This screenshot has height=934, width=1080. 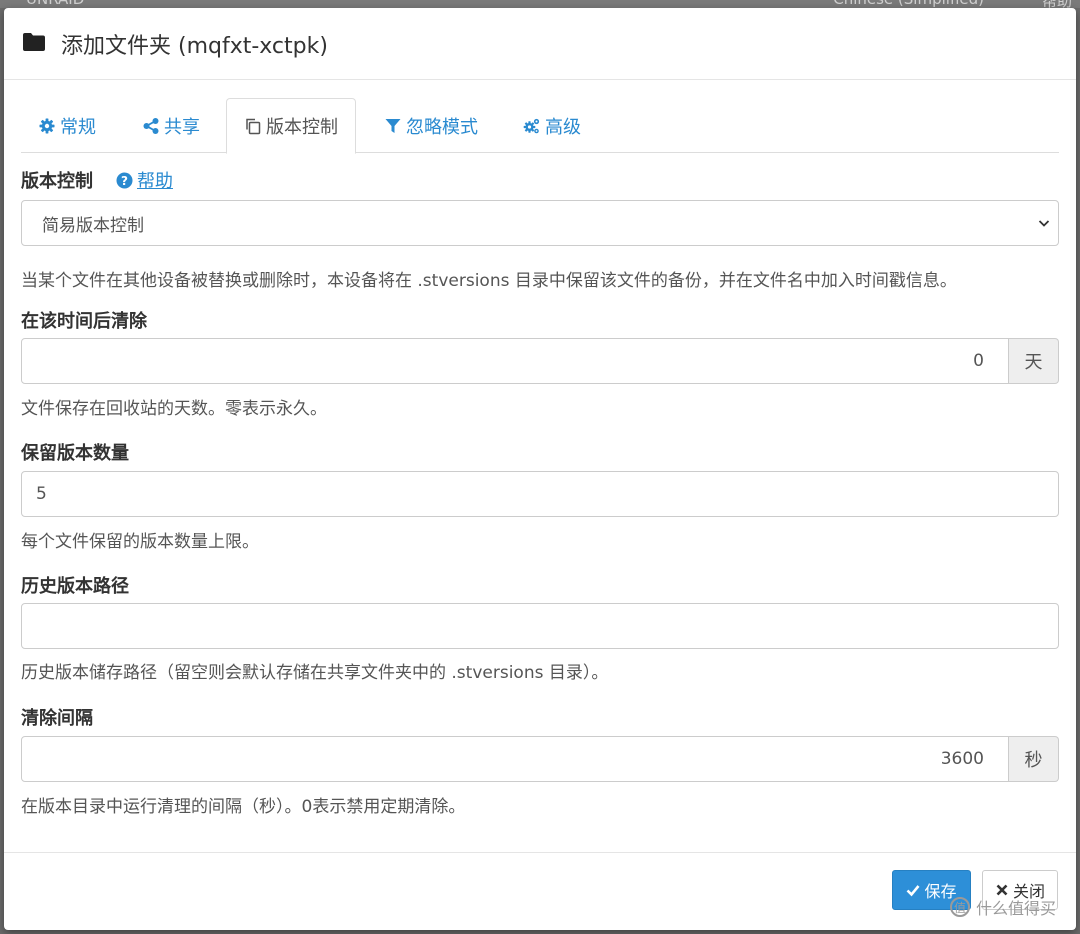 What do you see at coordinates (540, 494) in the screenshot?
I see `keep-versions-input: 5` at bounding box center [540, 494].